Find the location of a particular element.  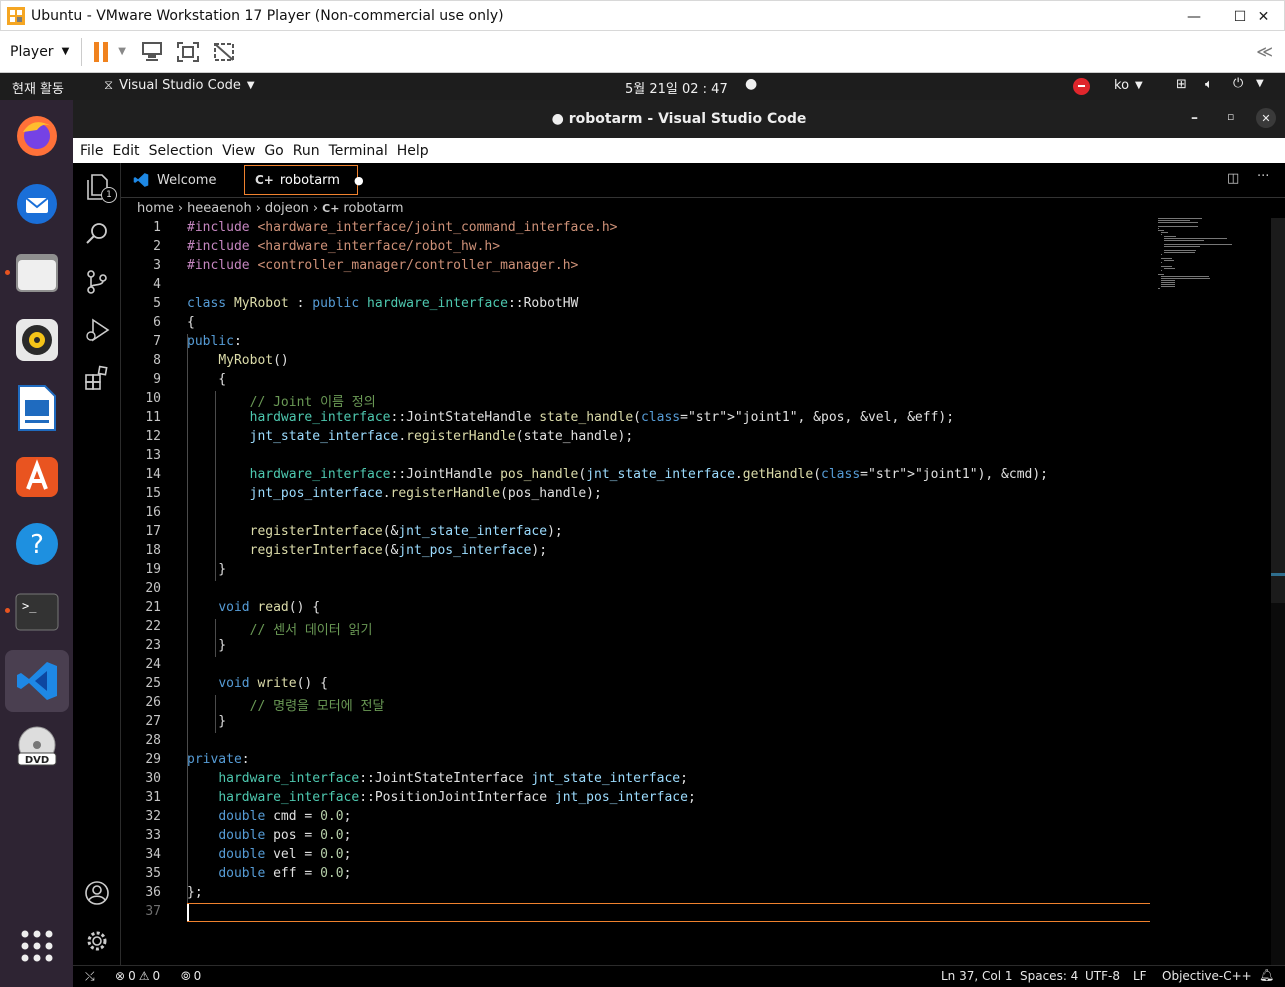

input-method-menu: ko ▼ is located at coordinates (1128, 85).